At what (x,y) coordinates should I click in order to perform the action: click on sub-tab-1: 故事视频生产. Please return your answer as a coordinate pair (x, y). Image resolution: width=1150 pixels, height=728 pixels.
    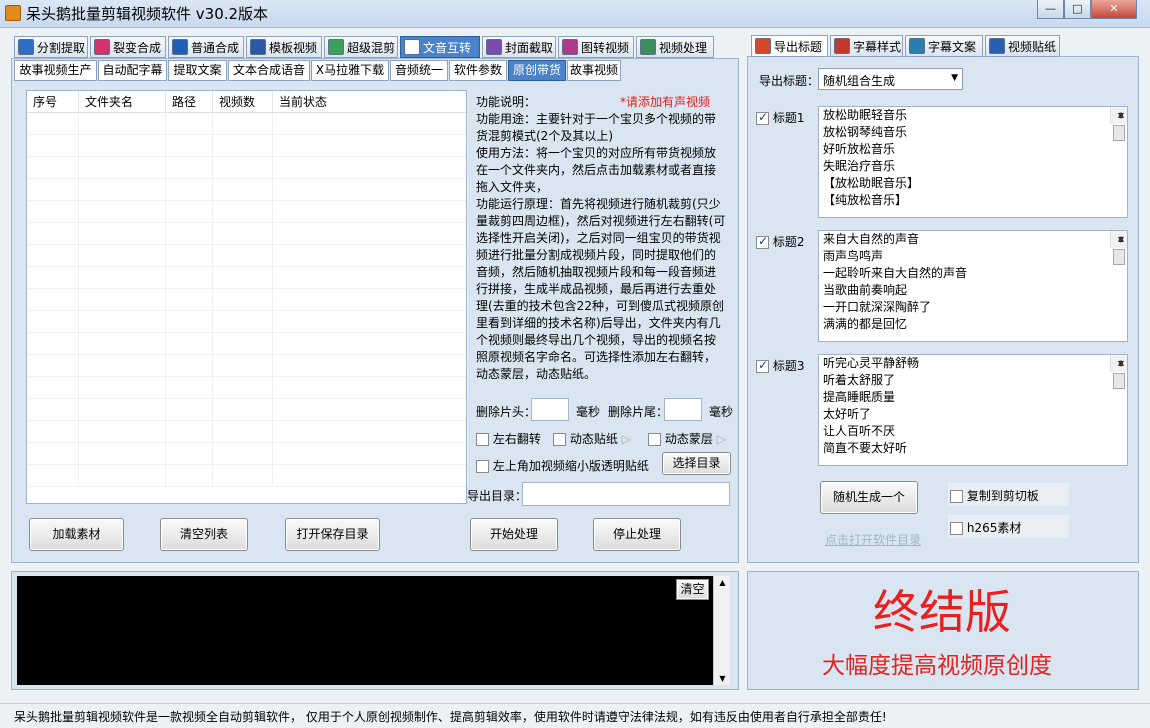
    Looking at the image, I should click on (55, 70).